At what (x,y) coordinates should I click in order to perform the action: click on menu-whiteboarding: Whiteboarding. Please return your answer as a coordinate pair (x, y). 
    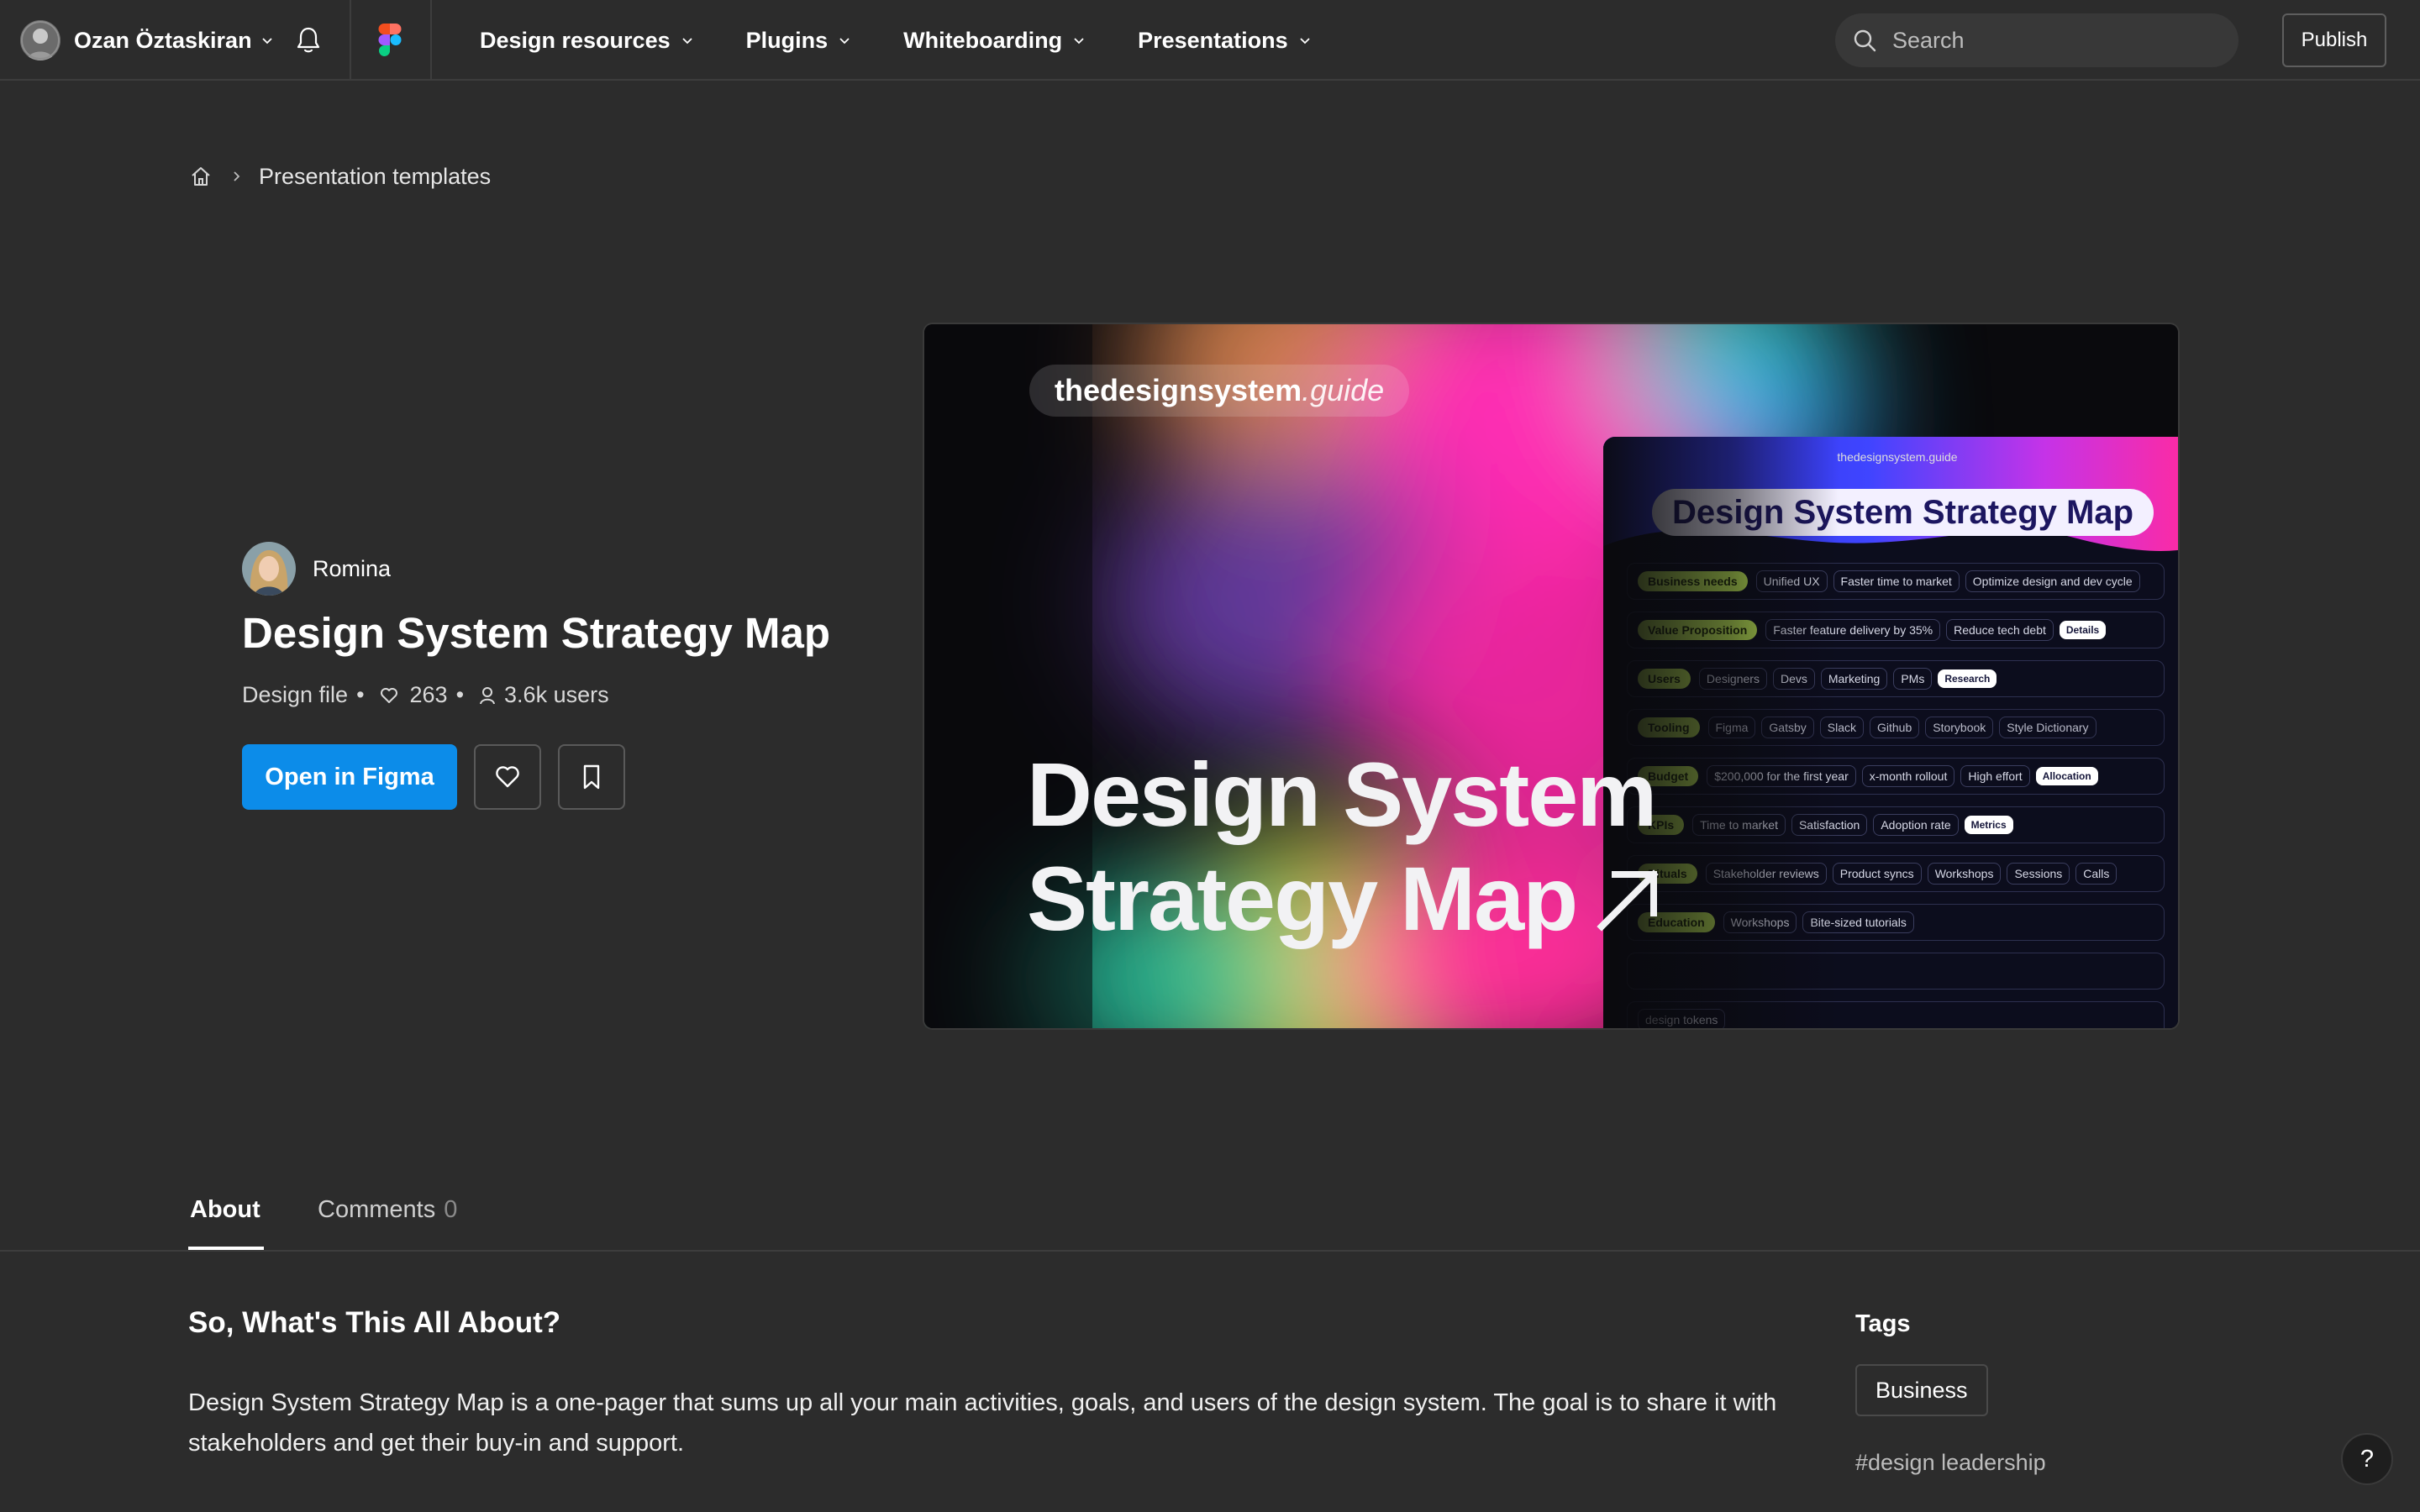
    Looking at the image, I should click on (994, 41).